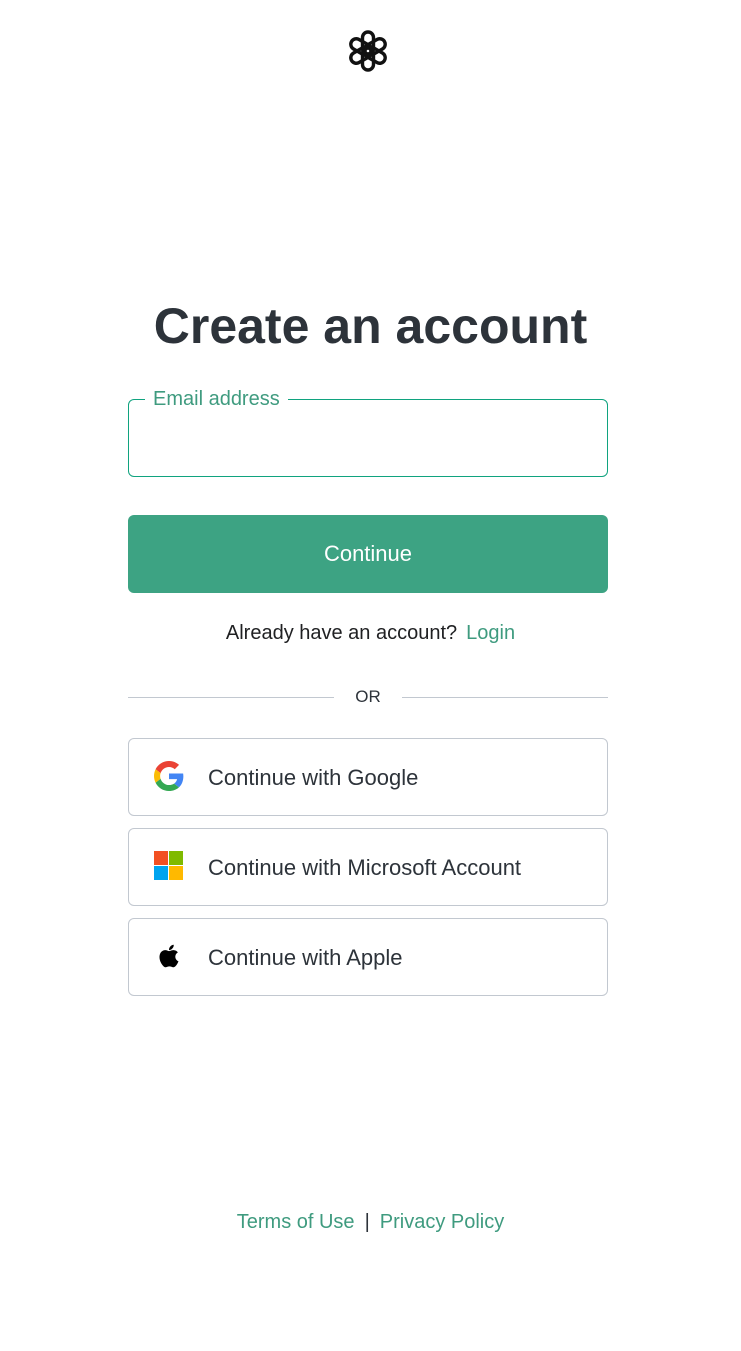 This screenshot has height=1351, width=741. I want to click on divider-line-right, so click(505, 697).